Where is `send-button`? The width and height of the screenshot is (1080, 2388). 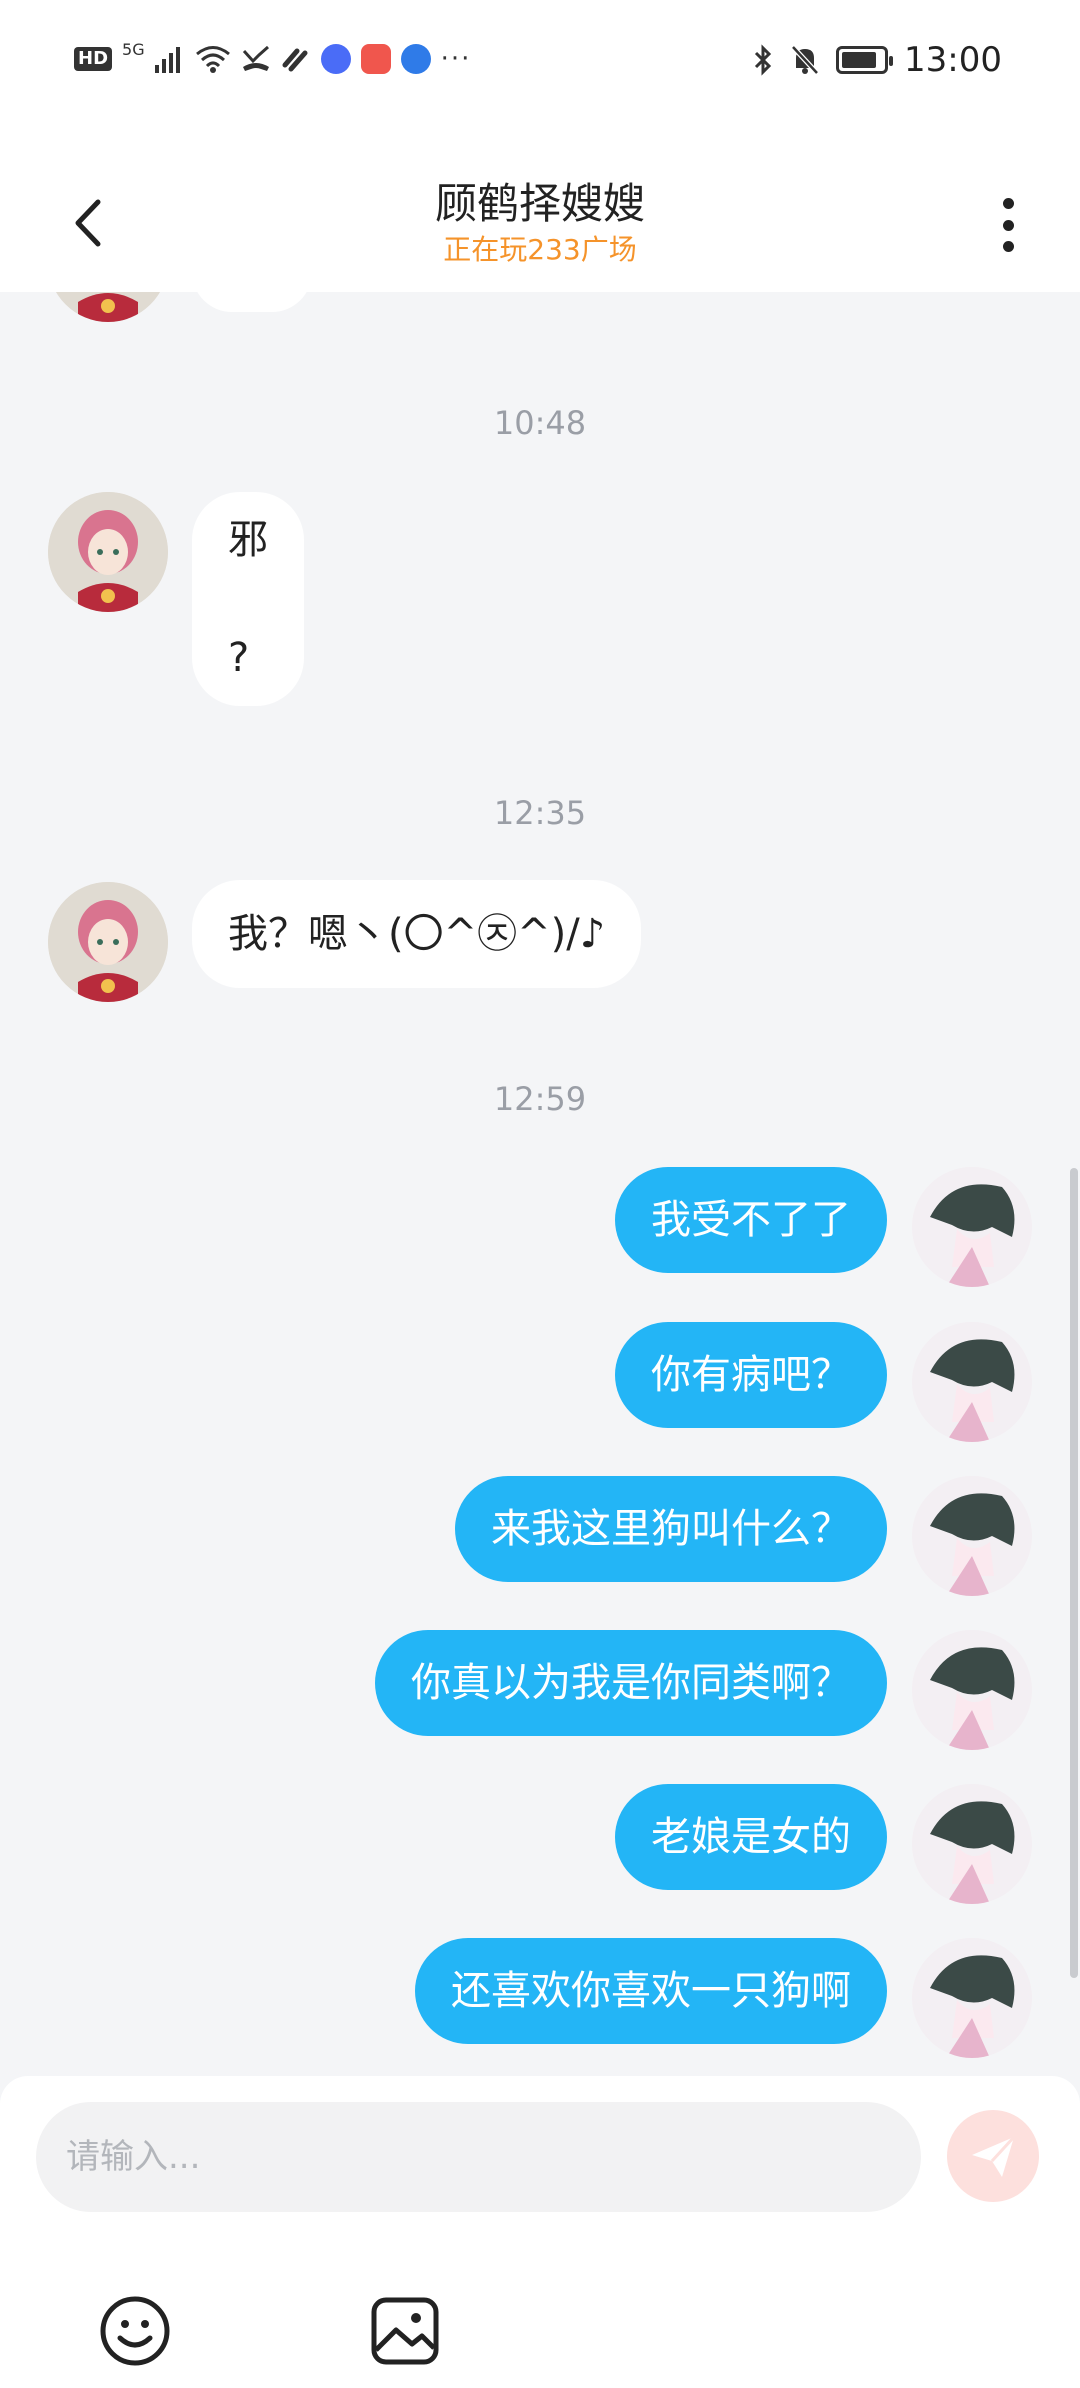
send-button is located at coordinates (993, 2156).